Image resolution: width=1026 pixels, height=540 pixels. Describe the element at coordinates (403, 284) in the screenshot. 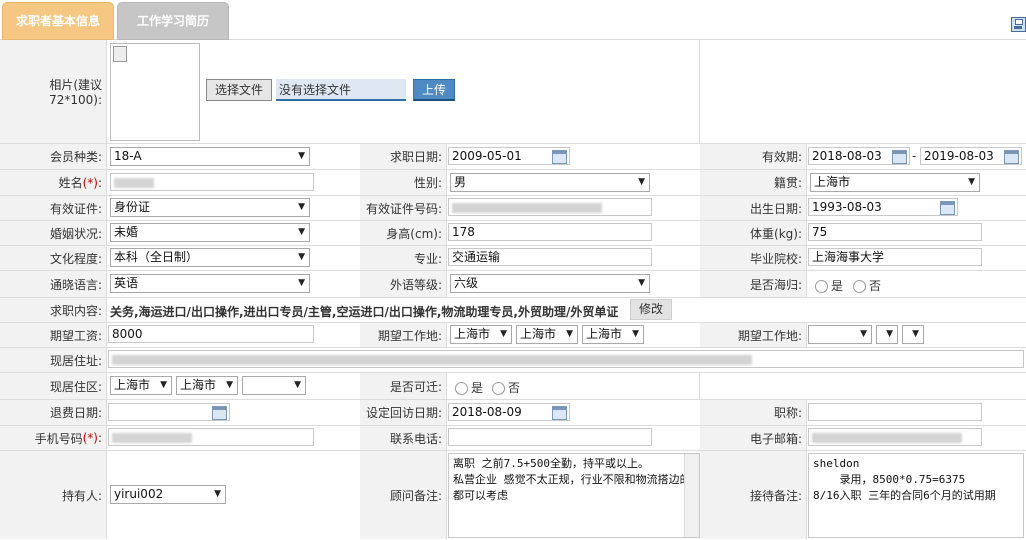

I see `language-level-label: 外语等级:` at that location.